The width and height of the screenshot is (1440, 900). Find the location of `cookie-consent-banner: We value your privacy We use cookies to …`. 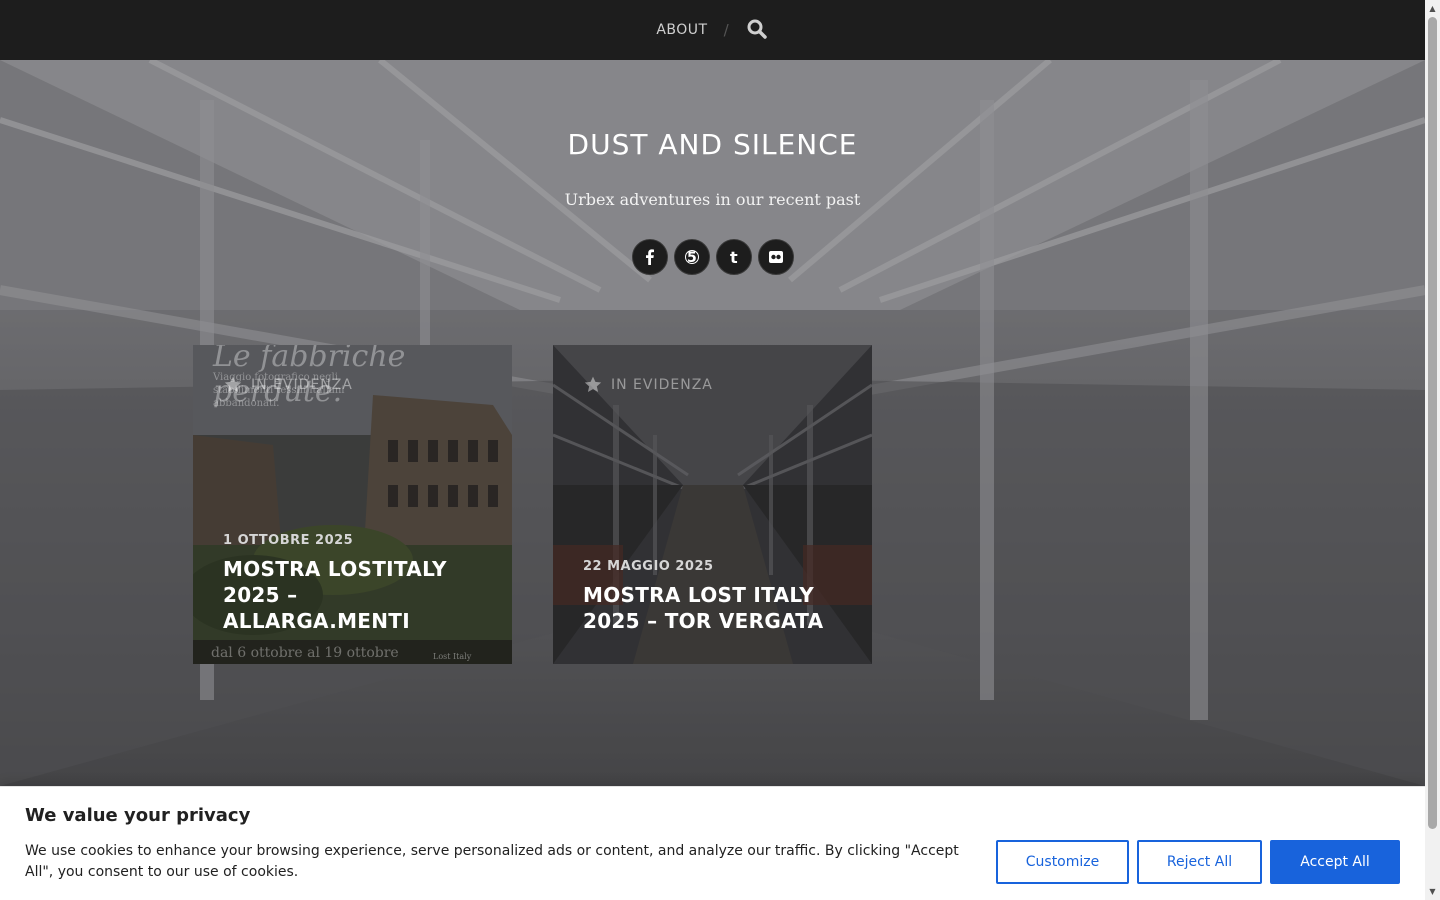

cookie-consent-banner: We value your privacy We use cookies to … is located at coordinates (712, 843).